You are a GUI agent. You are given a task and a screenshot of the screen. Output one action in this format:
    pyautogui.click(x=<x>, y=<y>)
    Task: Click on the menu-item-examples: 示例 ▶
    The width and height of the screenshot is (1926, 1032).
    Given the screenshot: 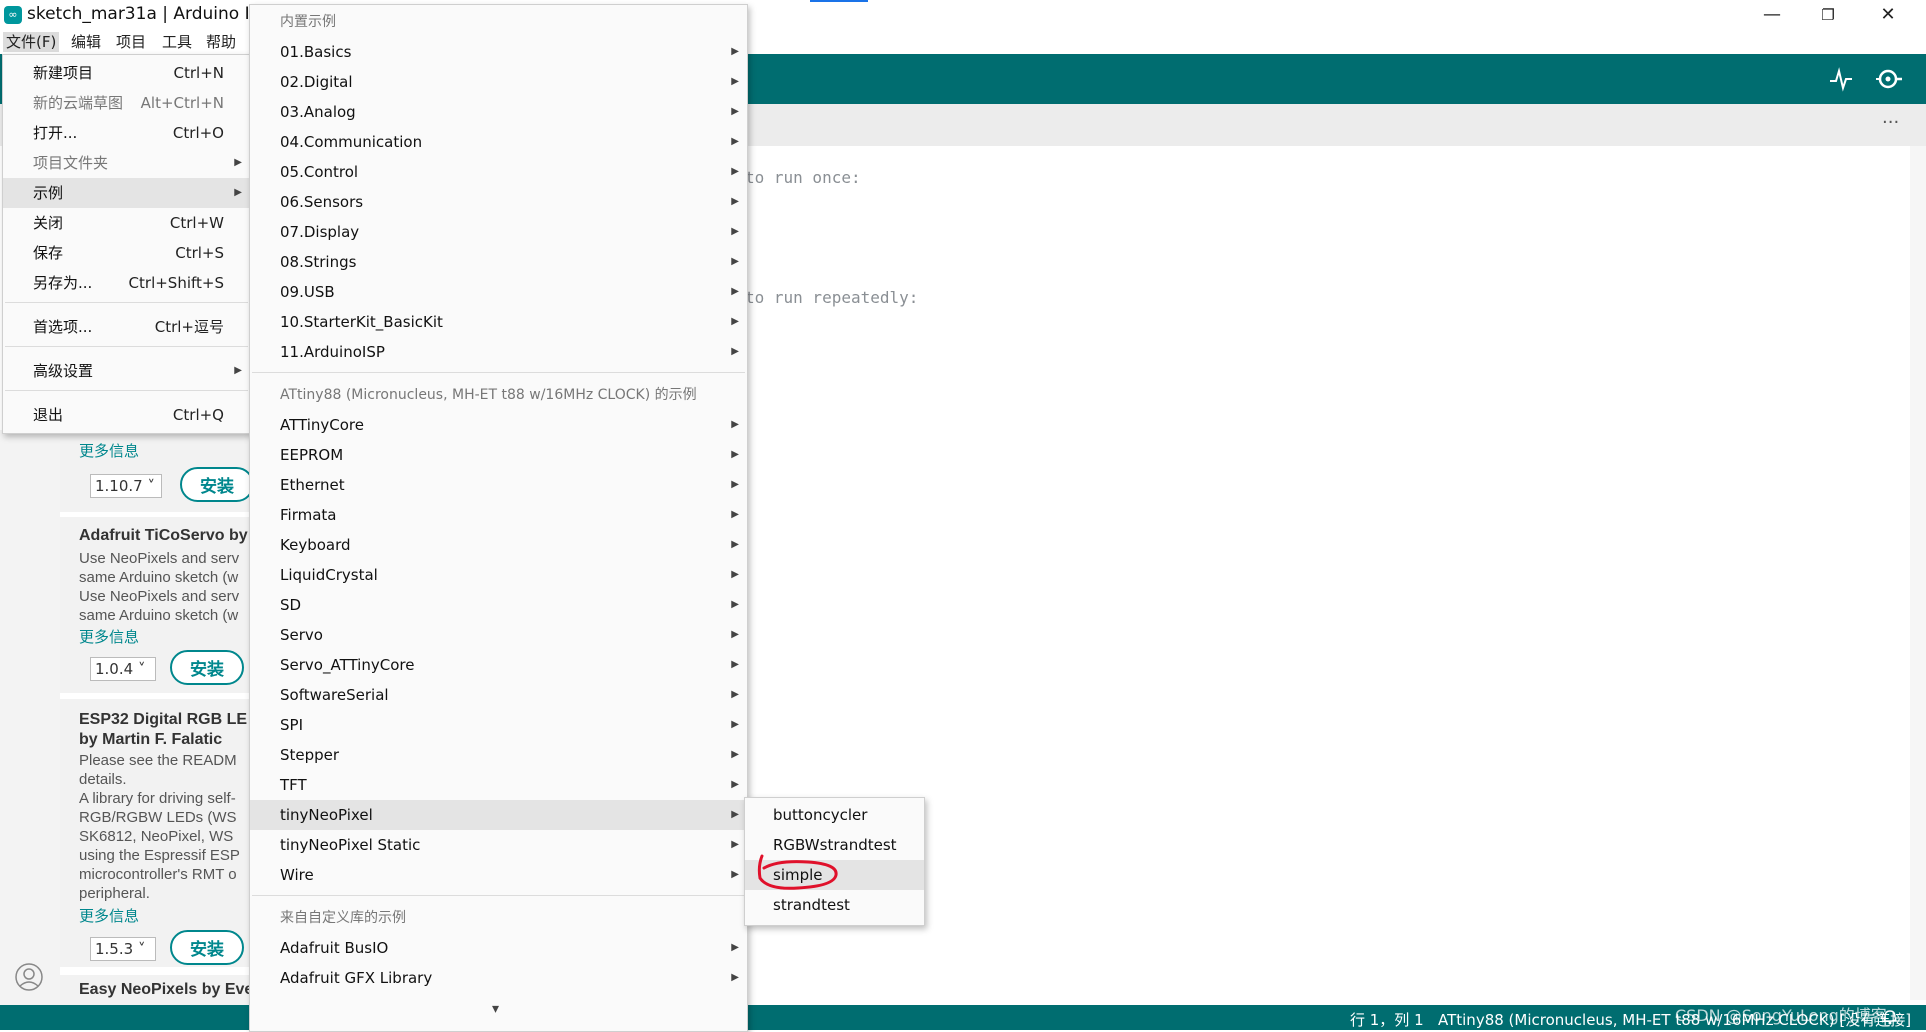 What is the action you would take?
    pyautogui.click(x=126, y=193)
    